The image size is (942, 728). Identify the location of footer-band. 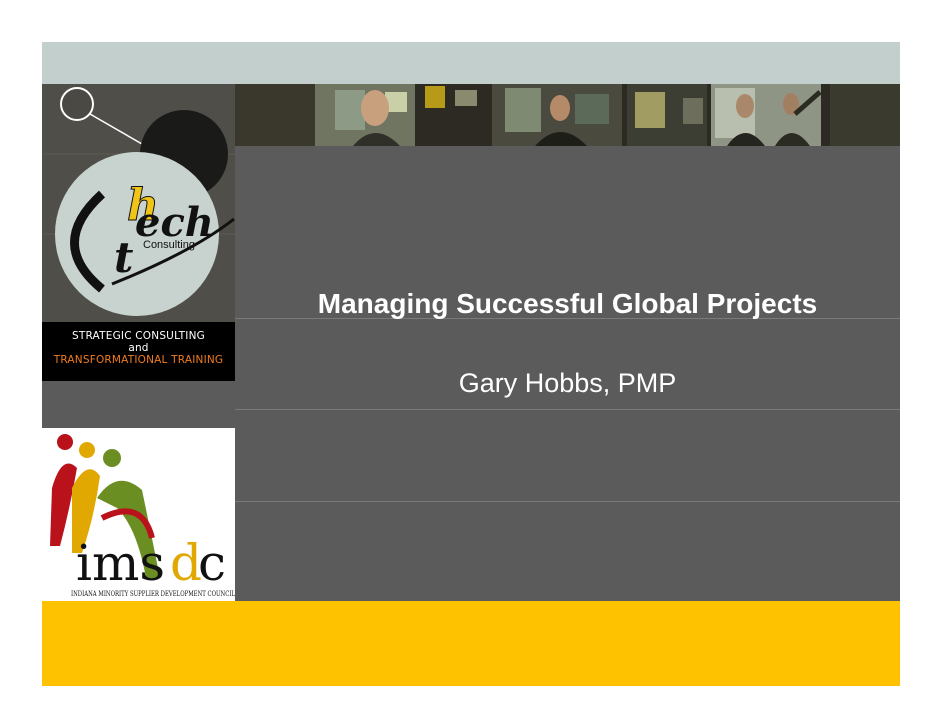
(471, 643).